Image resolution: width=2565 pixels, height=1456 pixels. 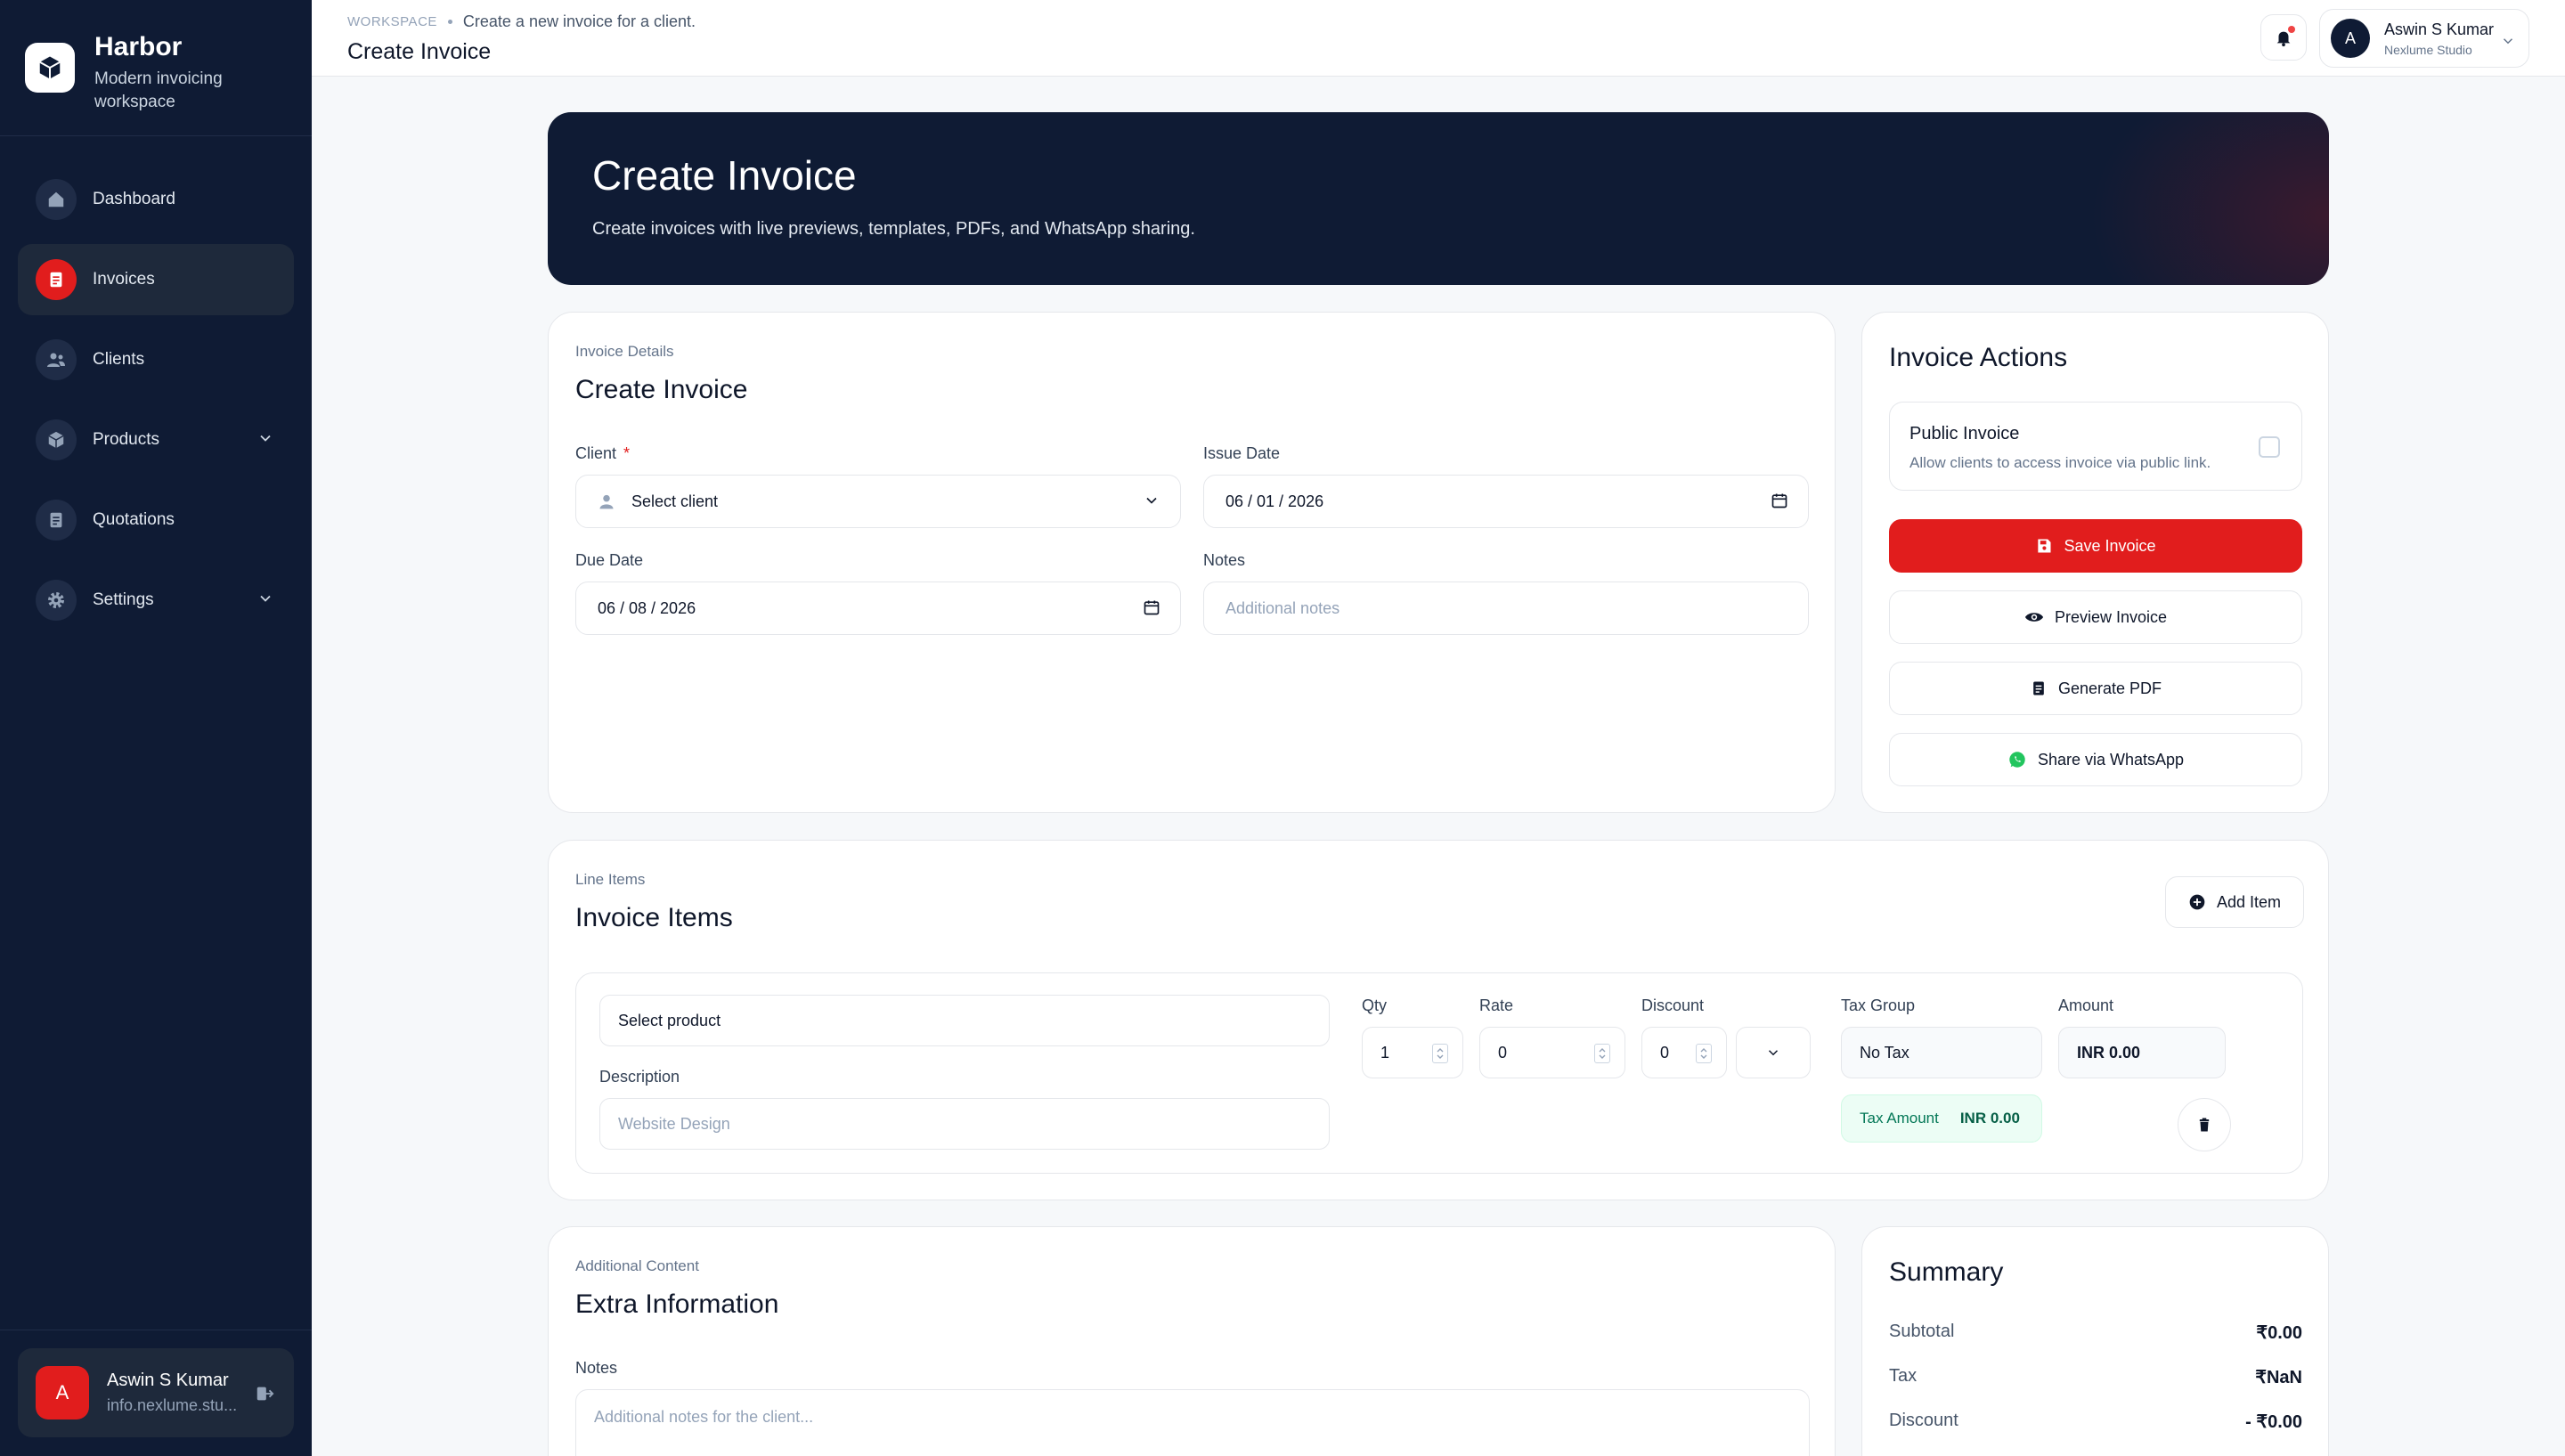 I want to click on notes-input: Additional notes, so click(x=1506, y=608).